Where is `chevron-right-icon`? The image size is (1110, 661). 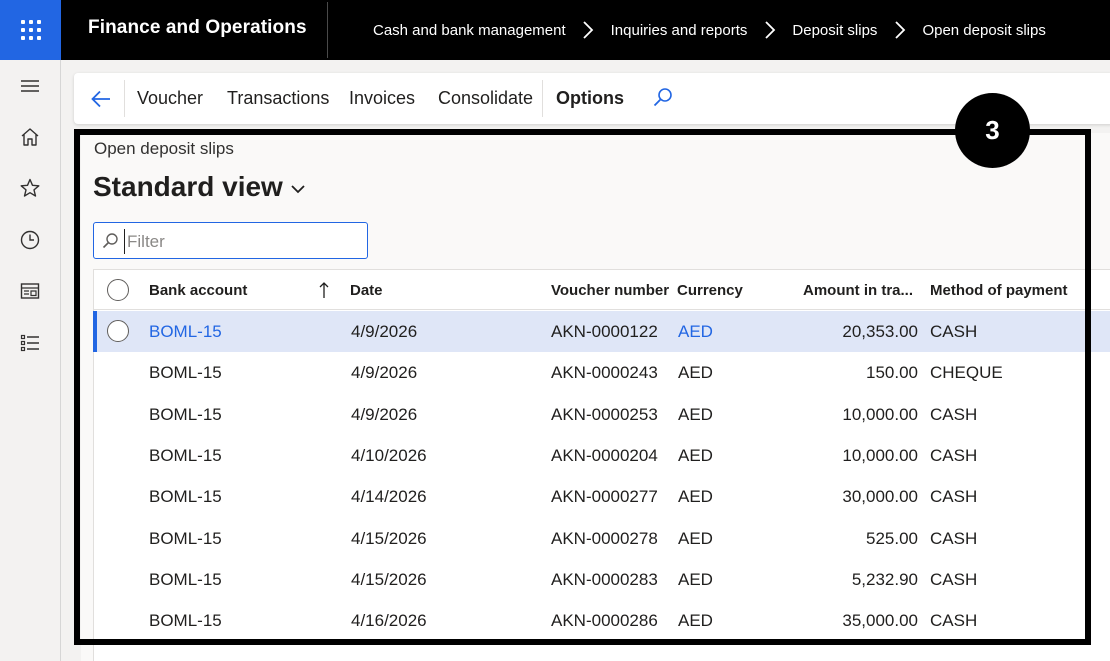
chevron-right-icon is located at coordinates (588, 30).